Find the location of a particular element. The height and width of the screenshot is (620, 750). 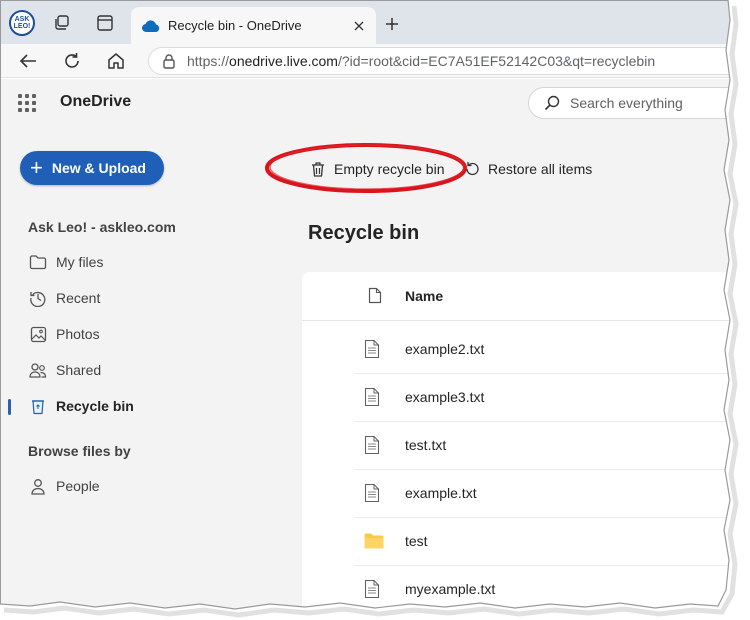

sidebar-item-my-files: My files is located at coordinates (65, 262).